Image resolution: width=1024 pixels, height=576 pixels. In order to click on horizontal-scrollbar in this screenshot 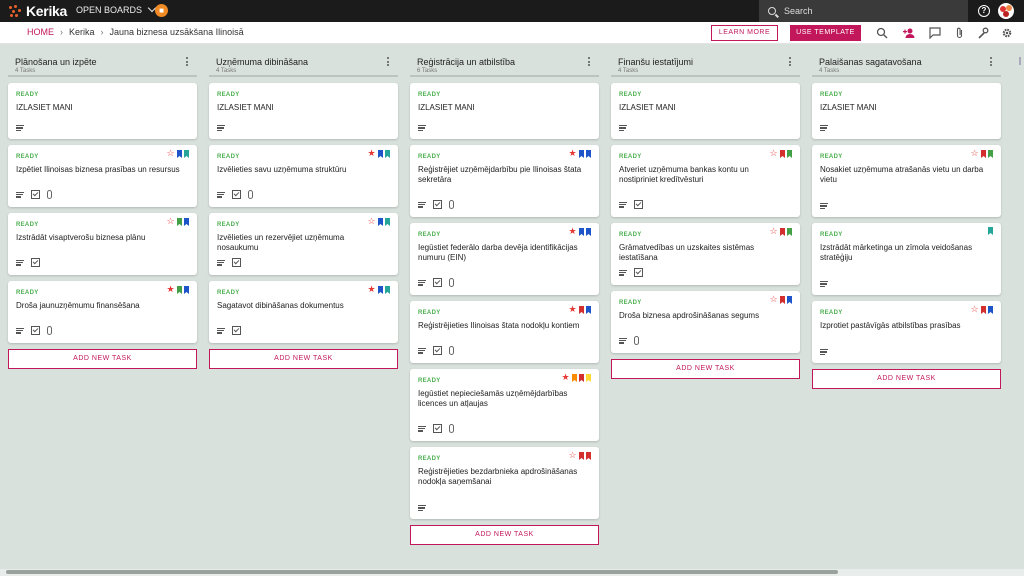, I will do `click(422, 572)`.